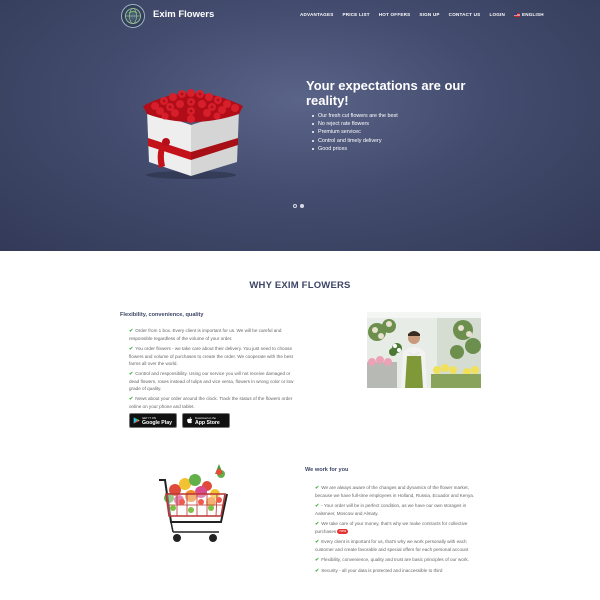  What do you see at coordinates (190, 420) in the screenshot?
I see `apple-icon` at bounding box center [190, 420].